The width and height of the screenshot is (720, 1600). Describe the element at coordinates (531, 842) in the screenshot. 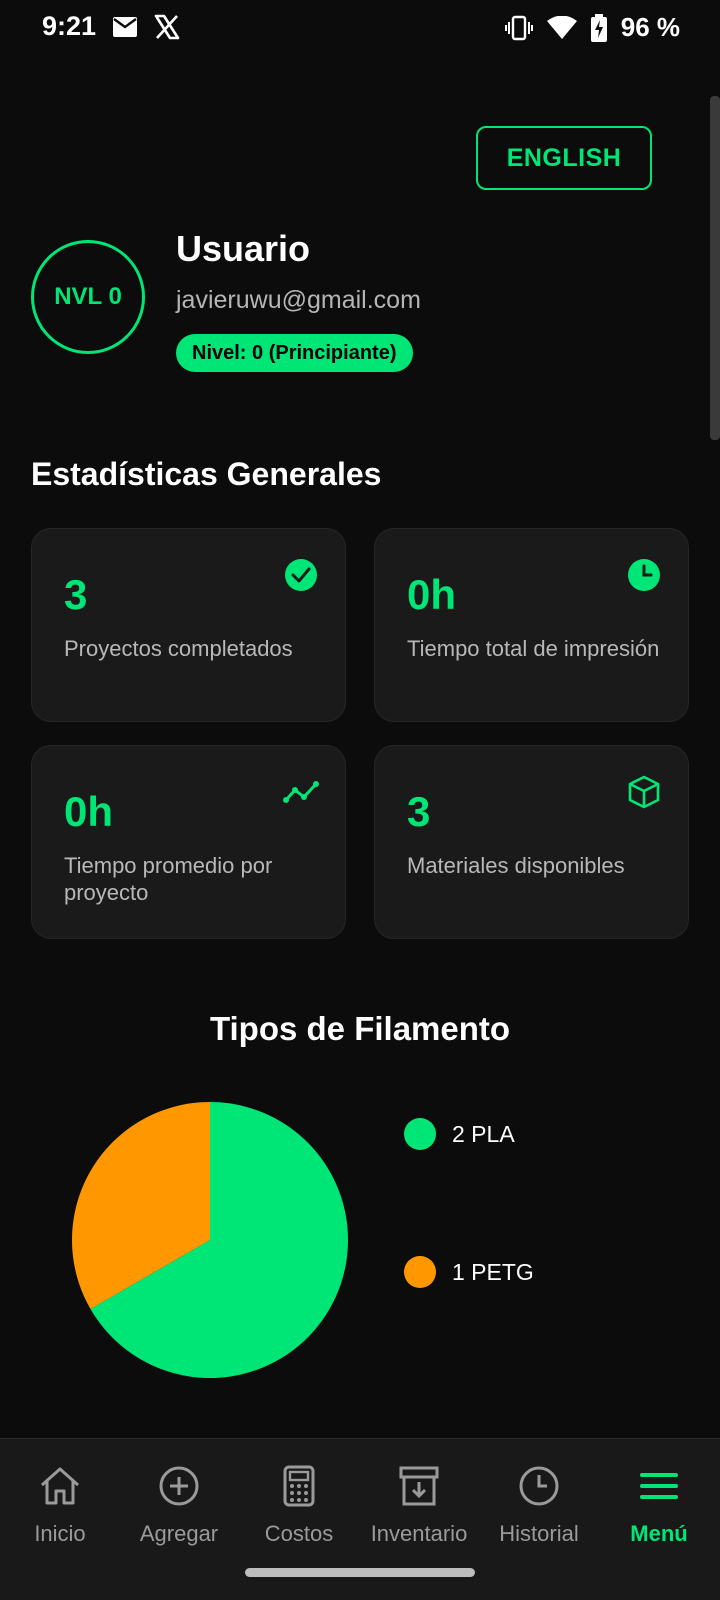

I see `stat-card-materials: 3 Materiales disponibles` at that location.